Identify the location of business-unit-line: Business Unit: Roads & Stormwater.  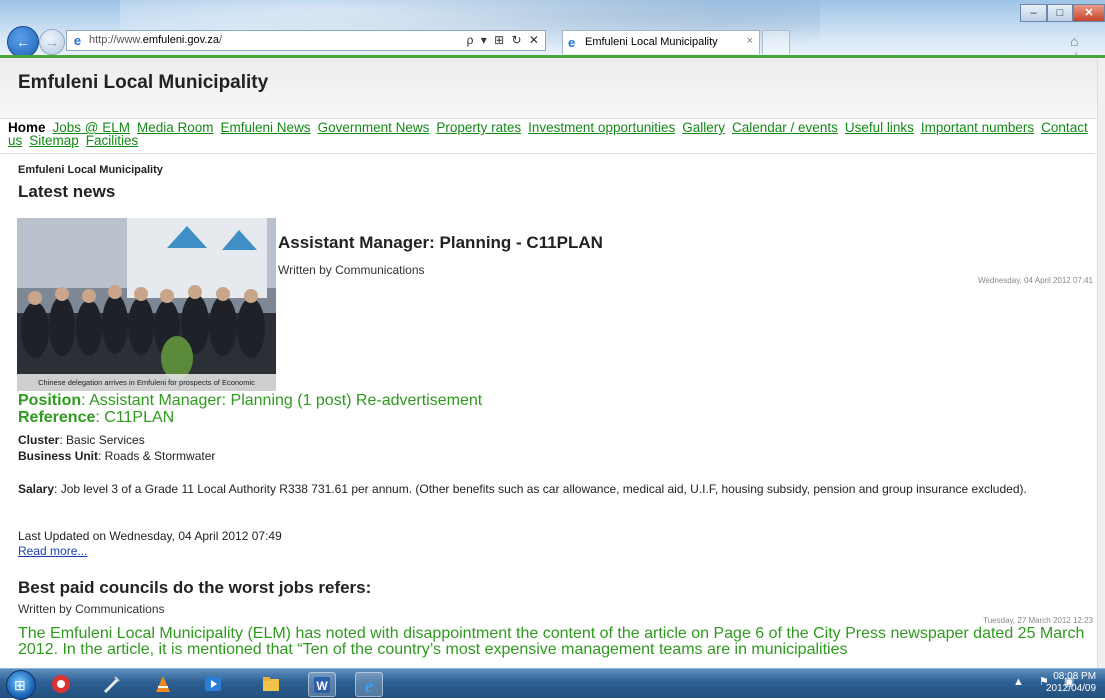
(117, 456).